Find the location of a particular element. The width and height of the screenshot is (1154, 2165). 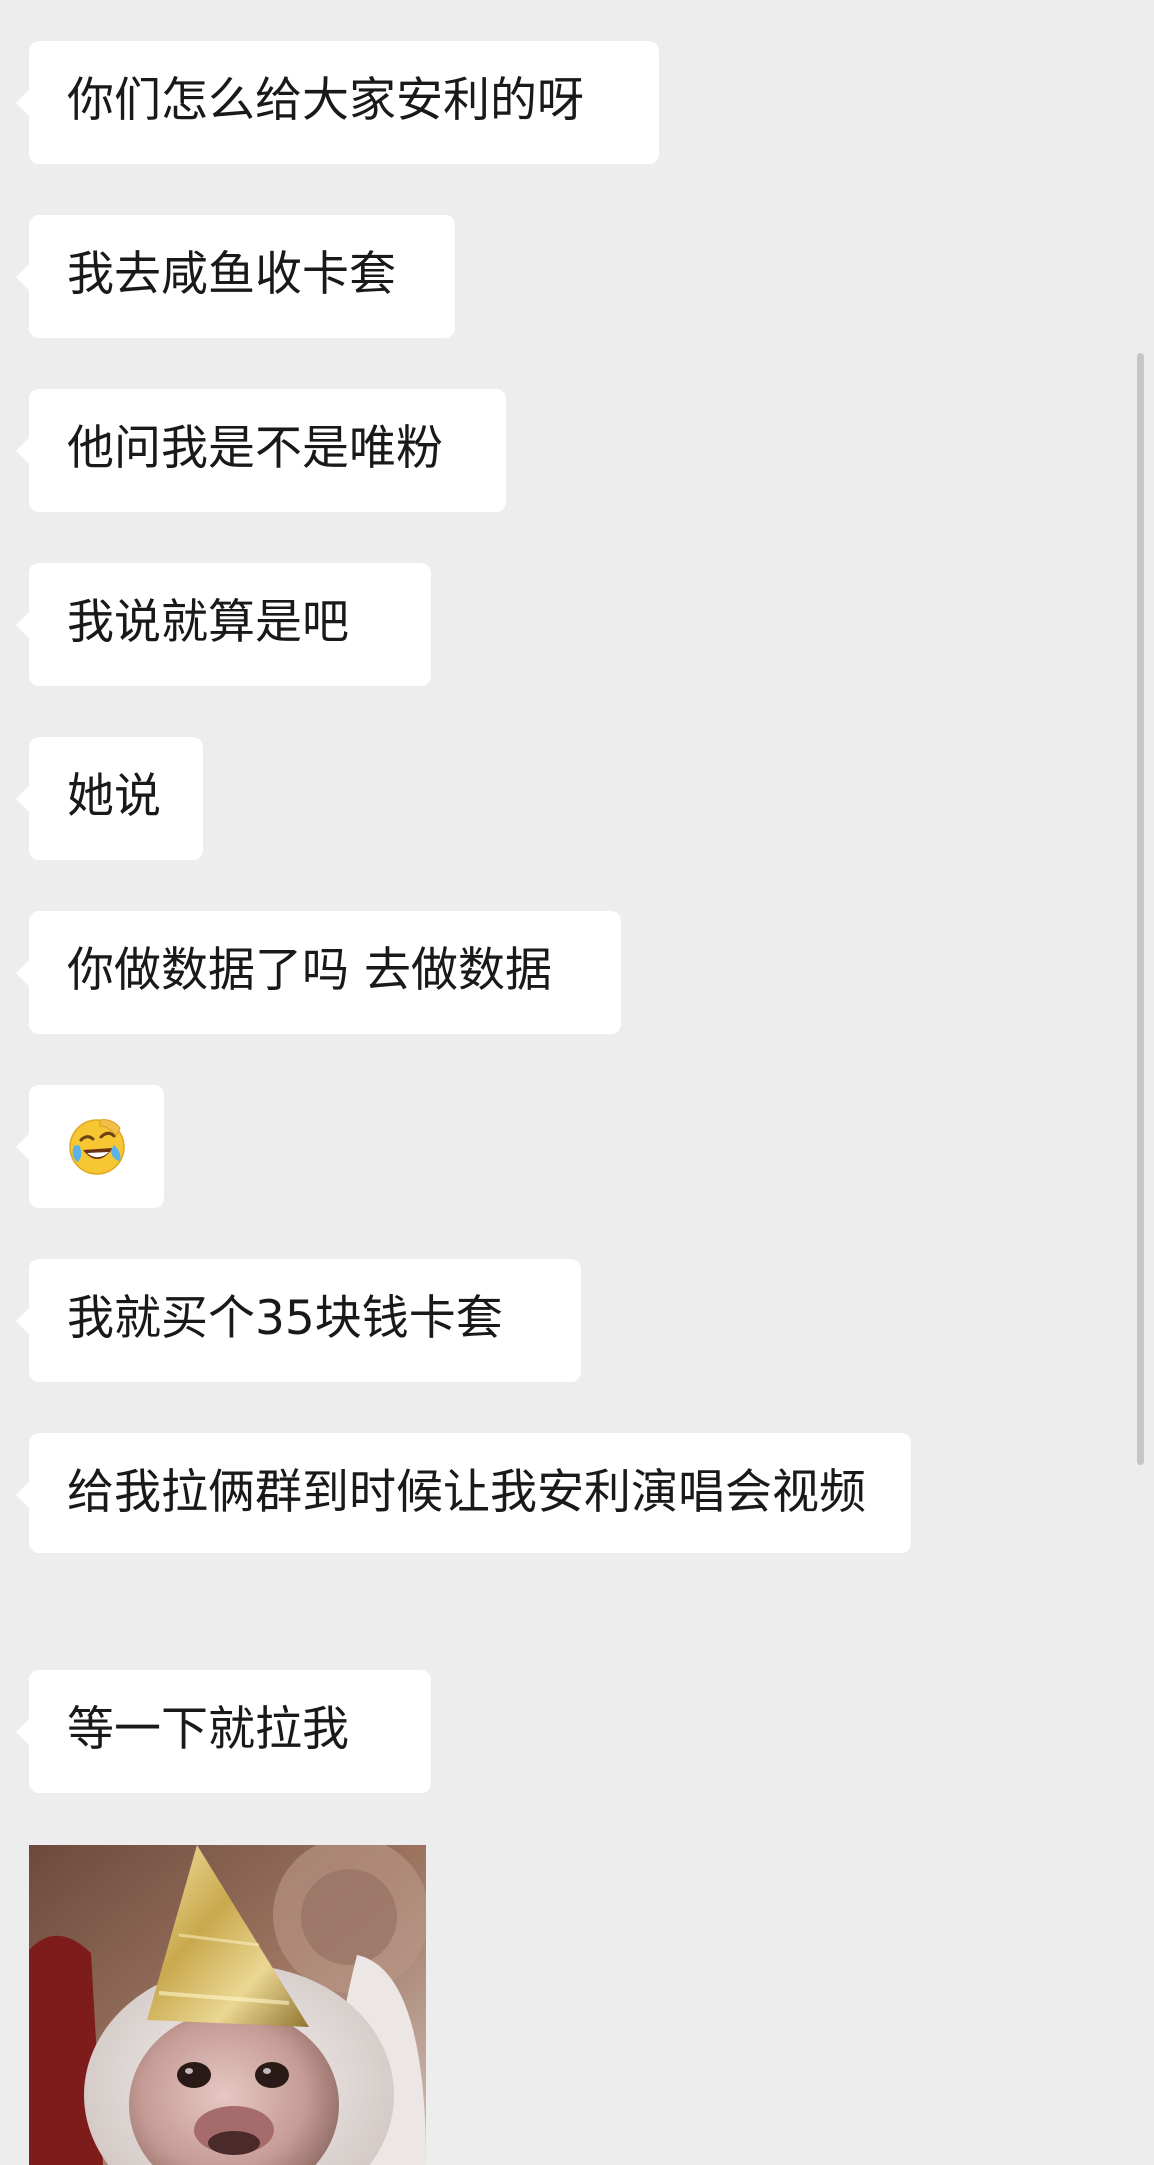

message-text: 她说 is located at coordinates (114, 796).